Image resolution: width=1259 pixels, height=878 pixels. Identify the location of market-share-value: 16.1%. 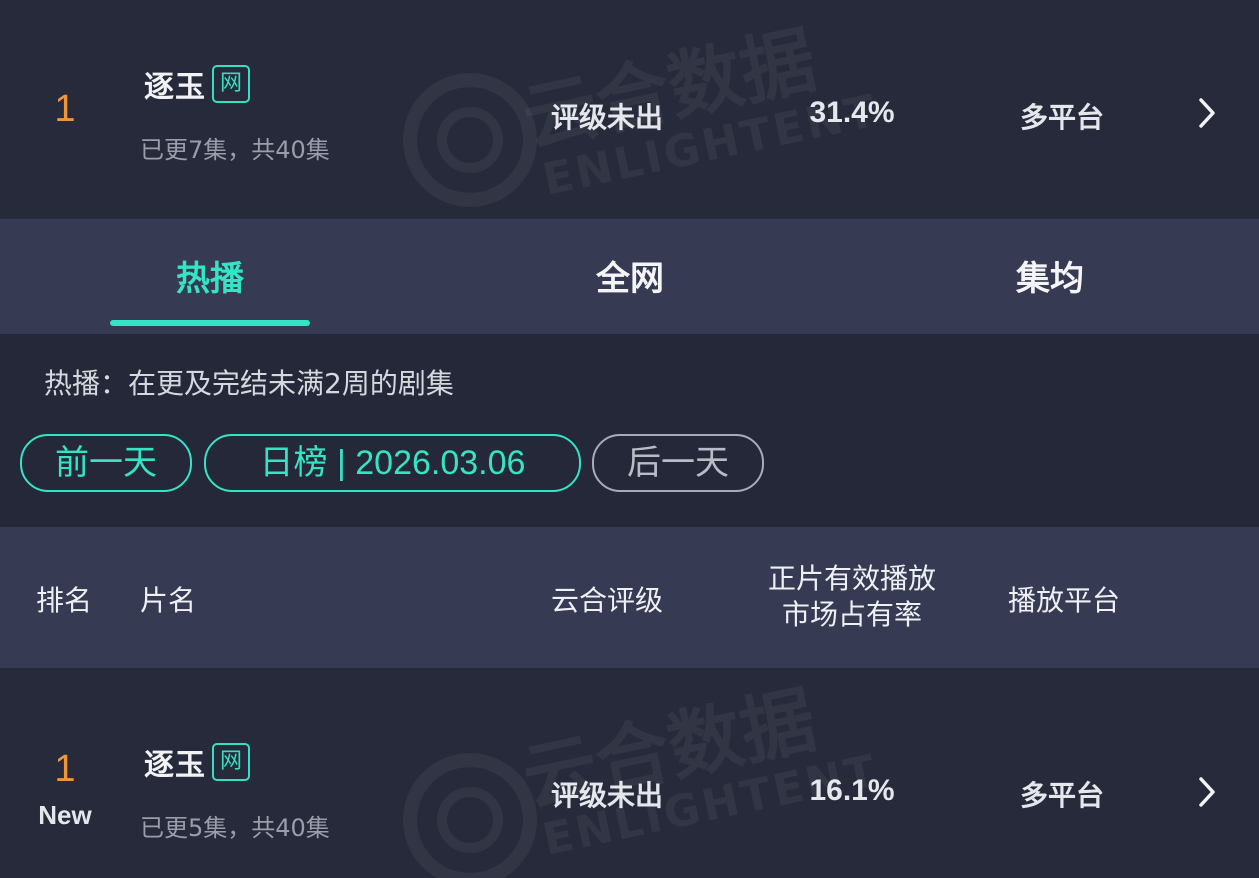
(852, 790).